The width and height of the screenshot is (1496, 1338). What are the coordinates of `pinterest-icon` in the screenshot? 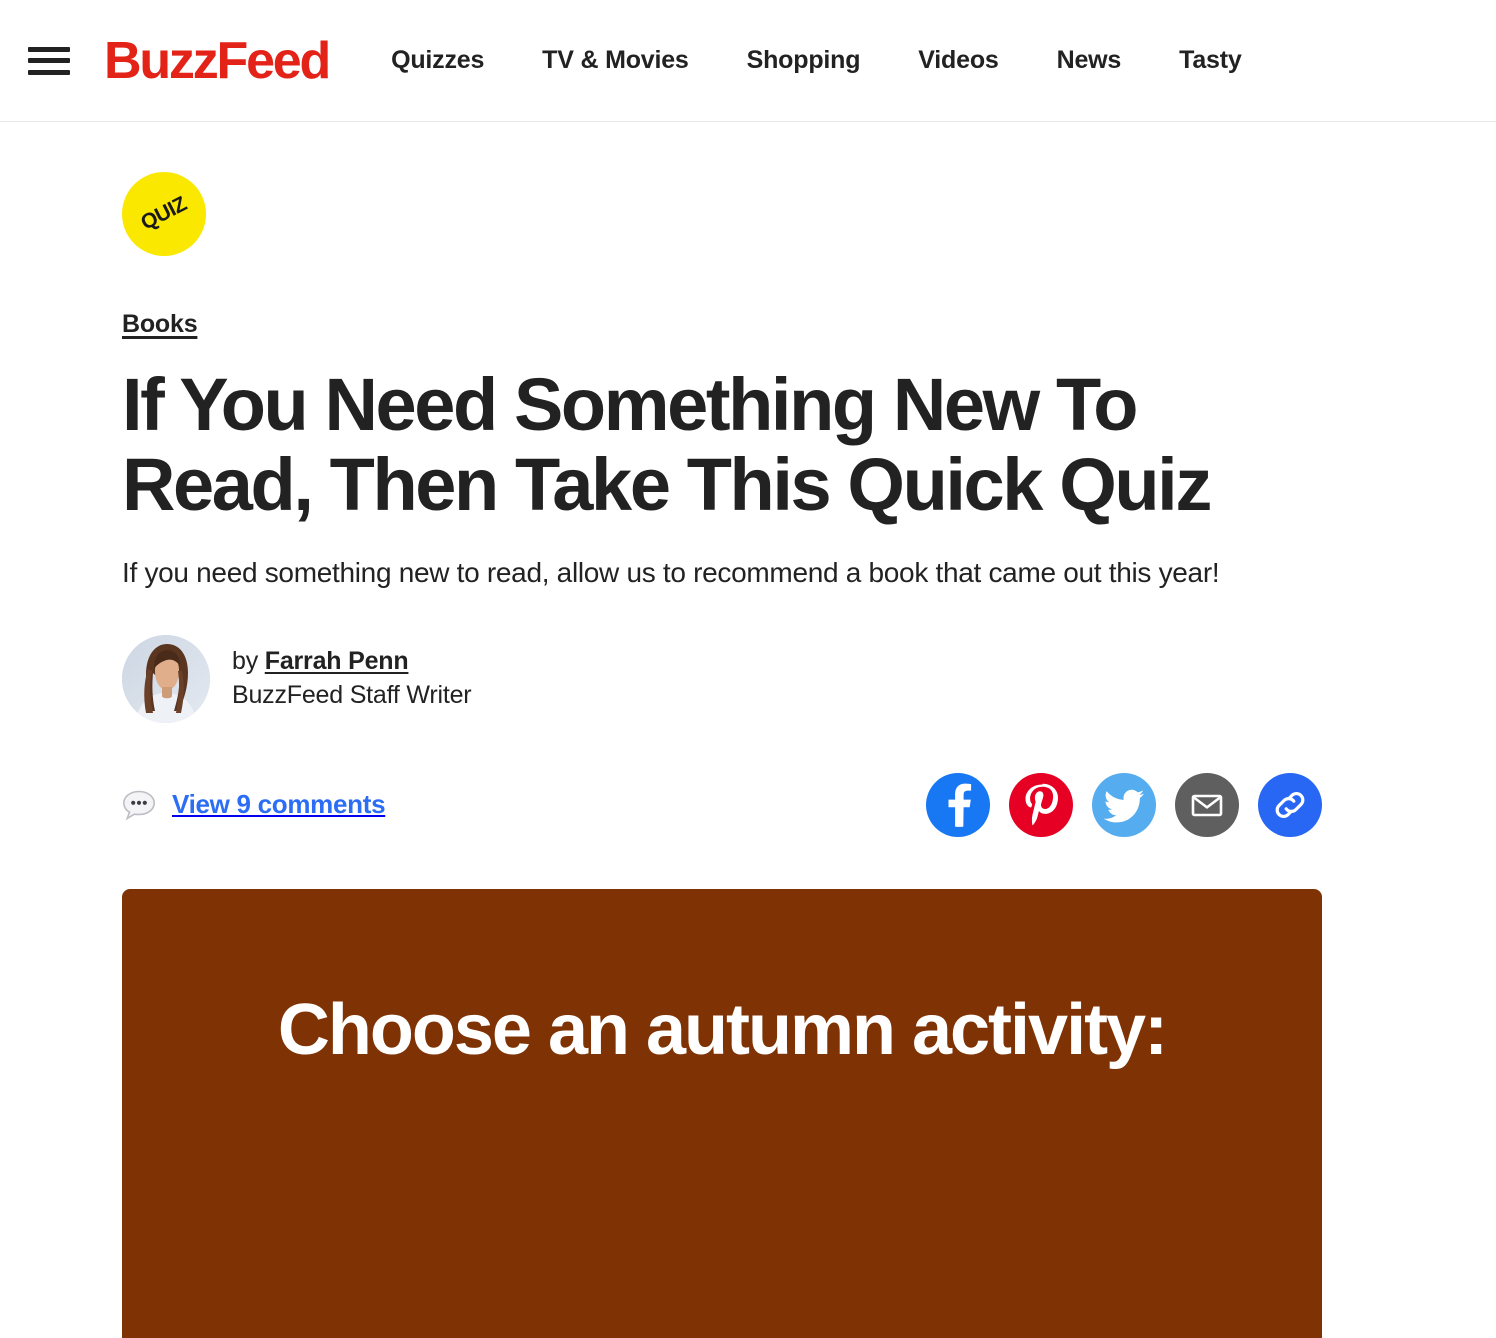 It's located at (1041, 804).